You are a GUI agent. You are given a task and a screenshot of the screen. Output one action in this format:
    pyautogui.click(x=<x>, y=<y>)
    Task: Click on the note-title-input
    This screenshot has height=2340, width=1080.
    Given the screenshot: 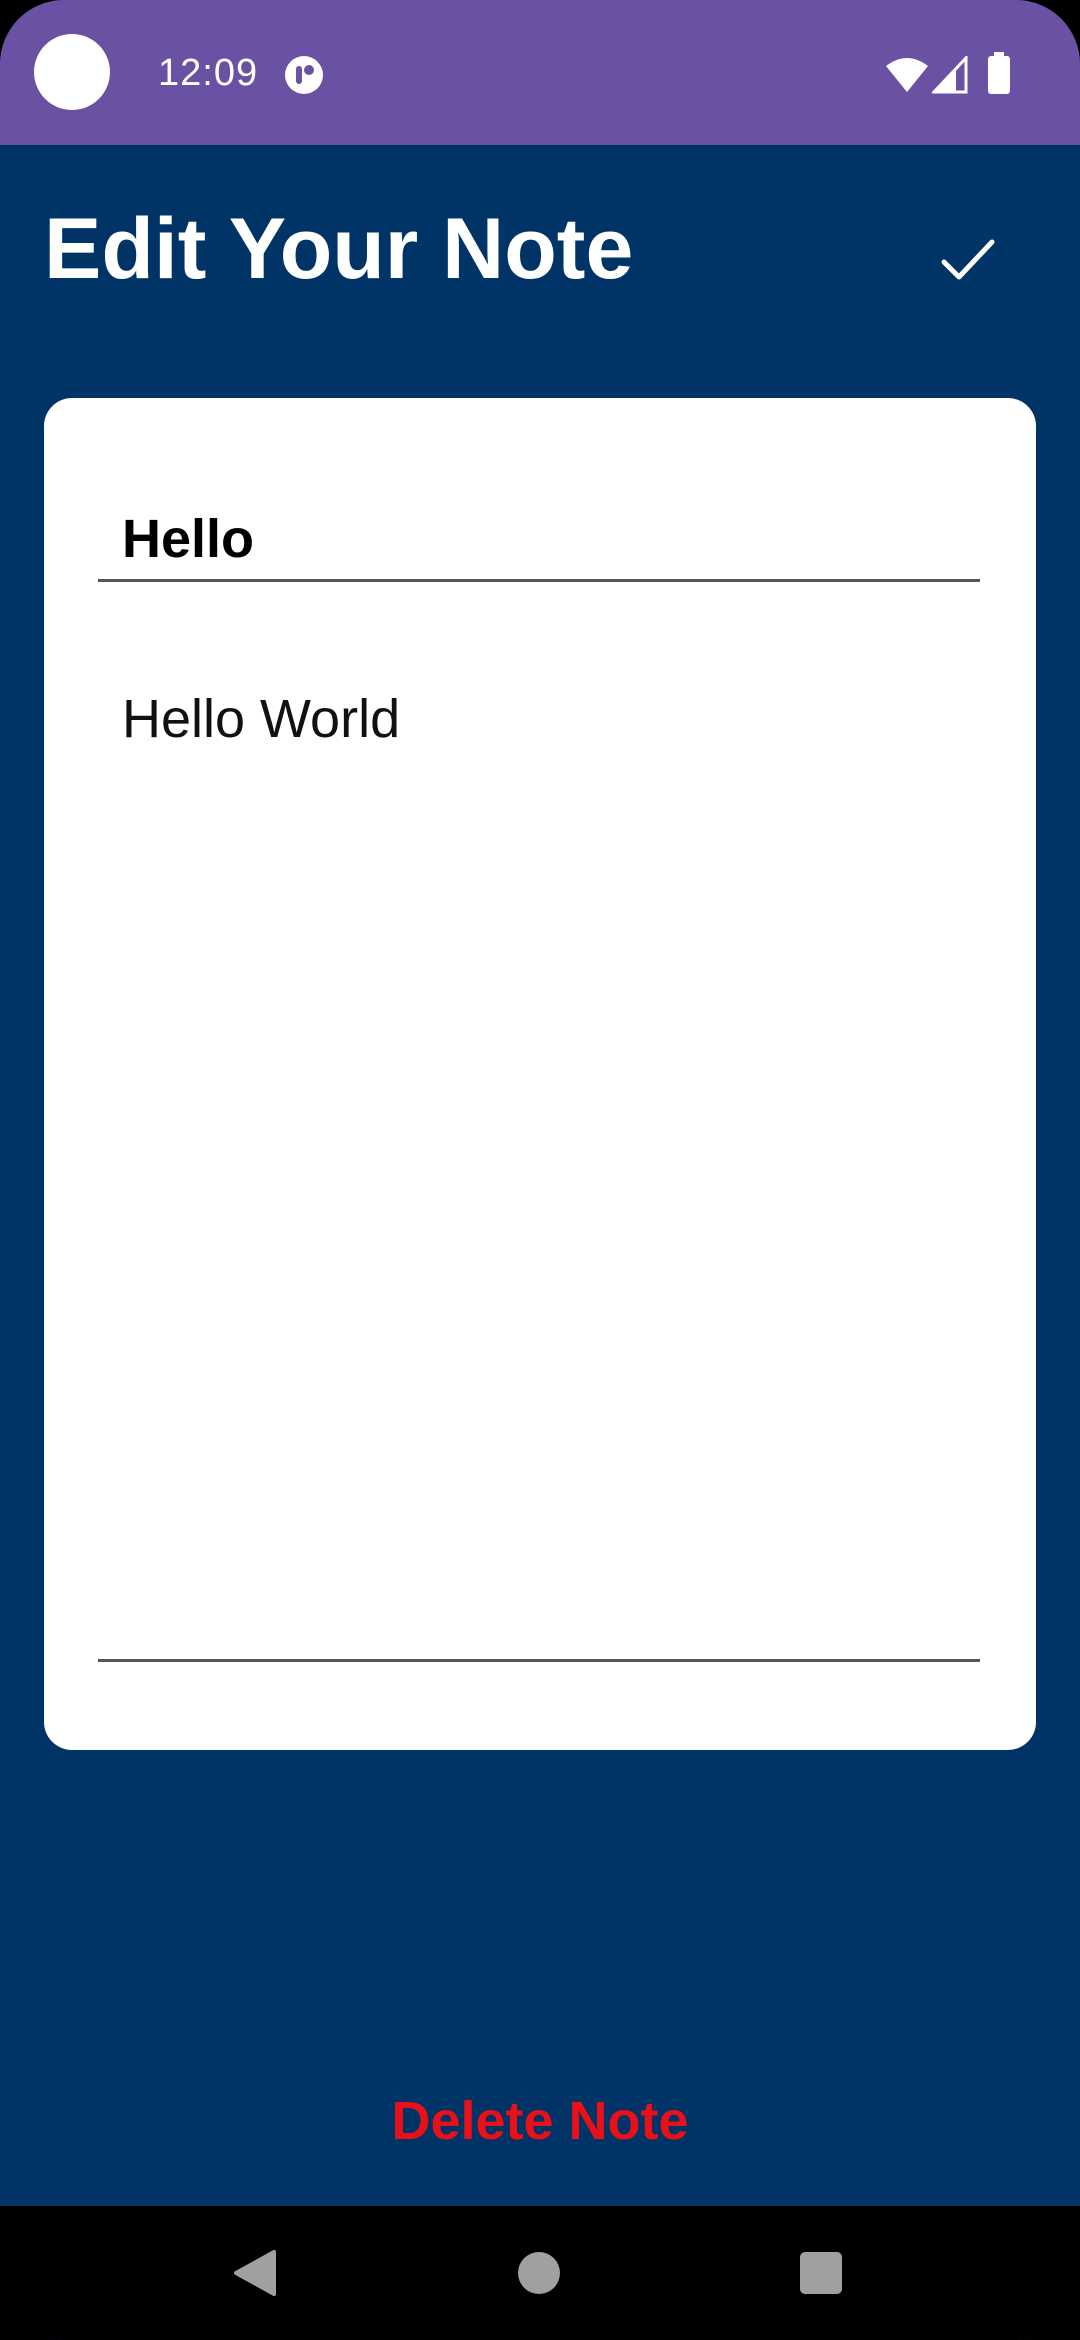 What is the action you would take?
    pyautogui.click(x=539, y=540)
    